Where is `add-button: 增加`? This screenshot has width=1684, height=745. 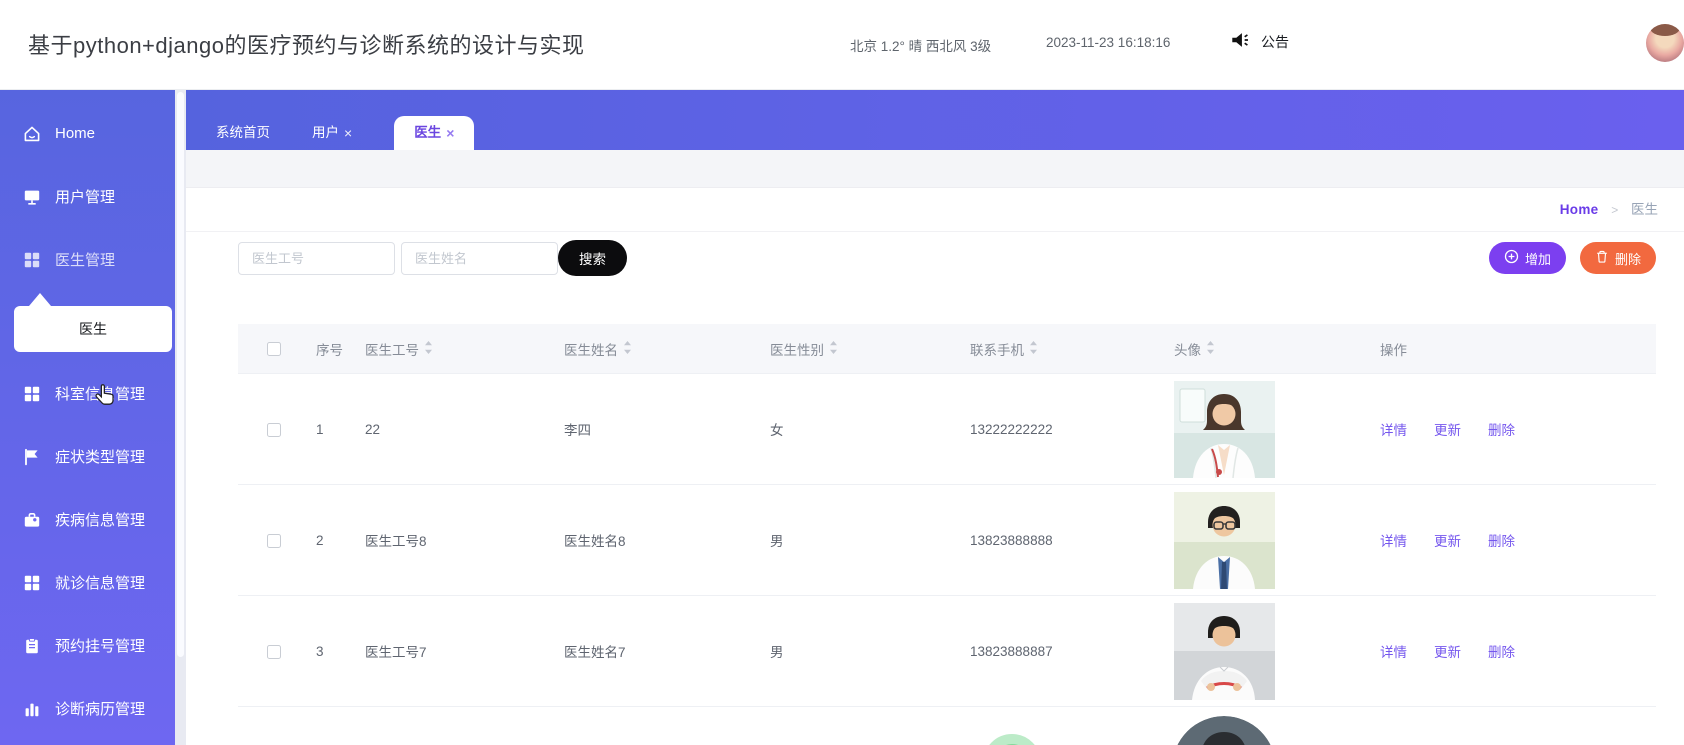
add-button: 增加 is located at coordinates (1527, 258).